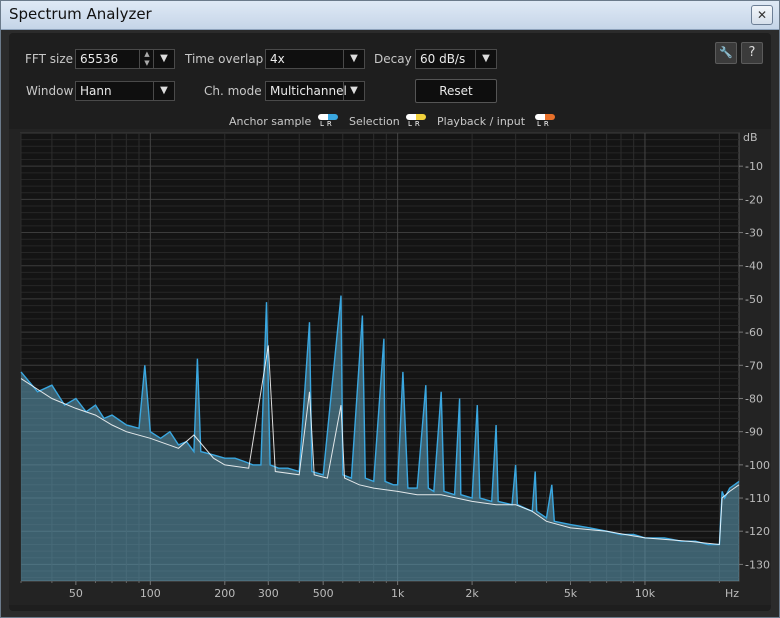  I want to click on fft-size-stepper: ▲ ▼, so click(146, 59).